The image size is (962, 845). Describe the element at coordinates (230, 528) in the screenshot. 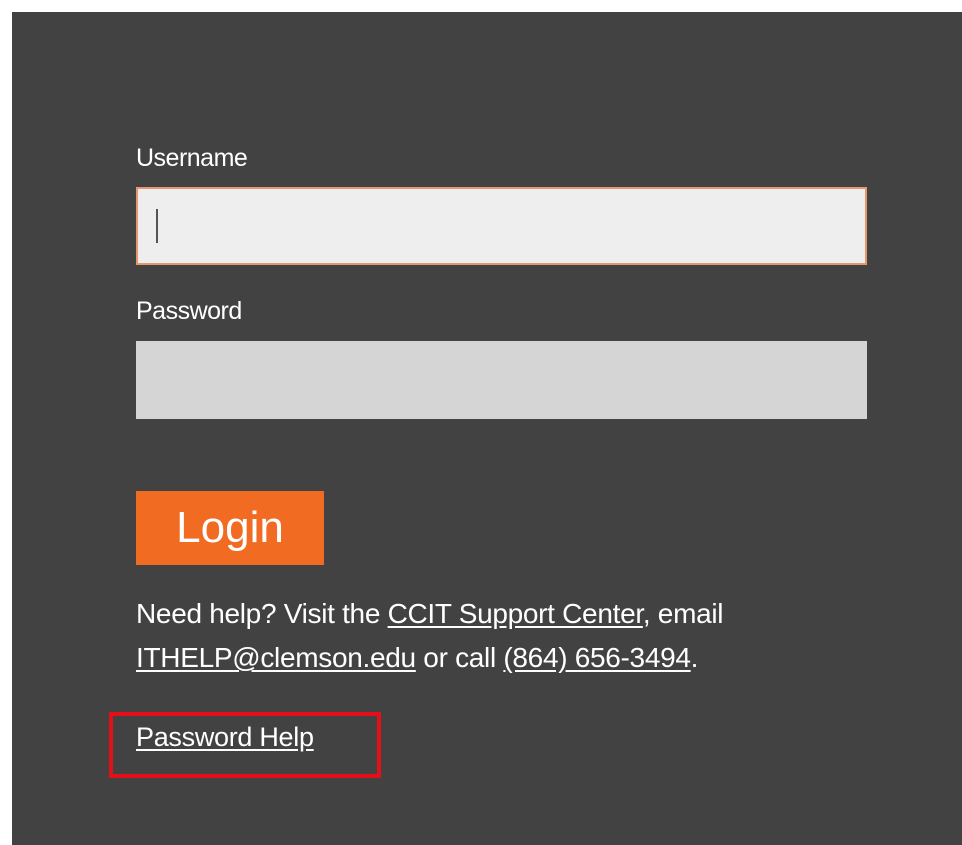

I see `login-button: Login` at that location.